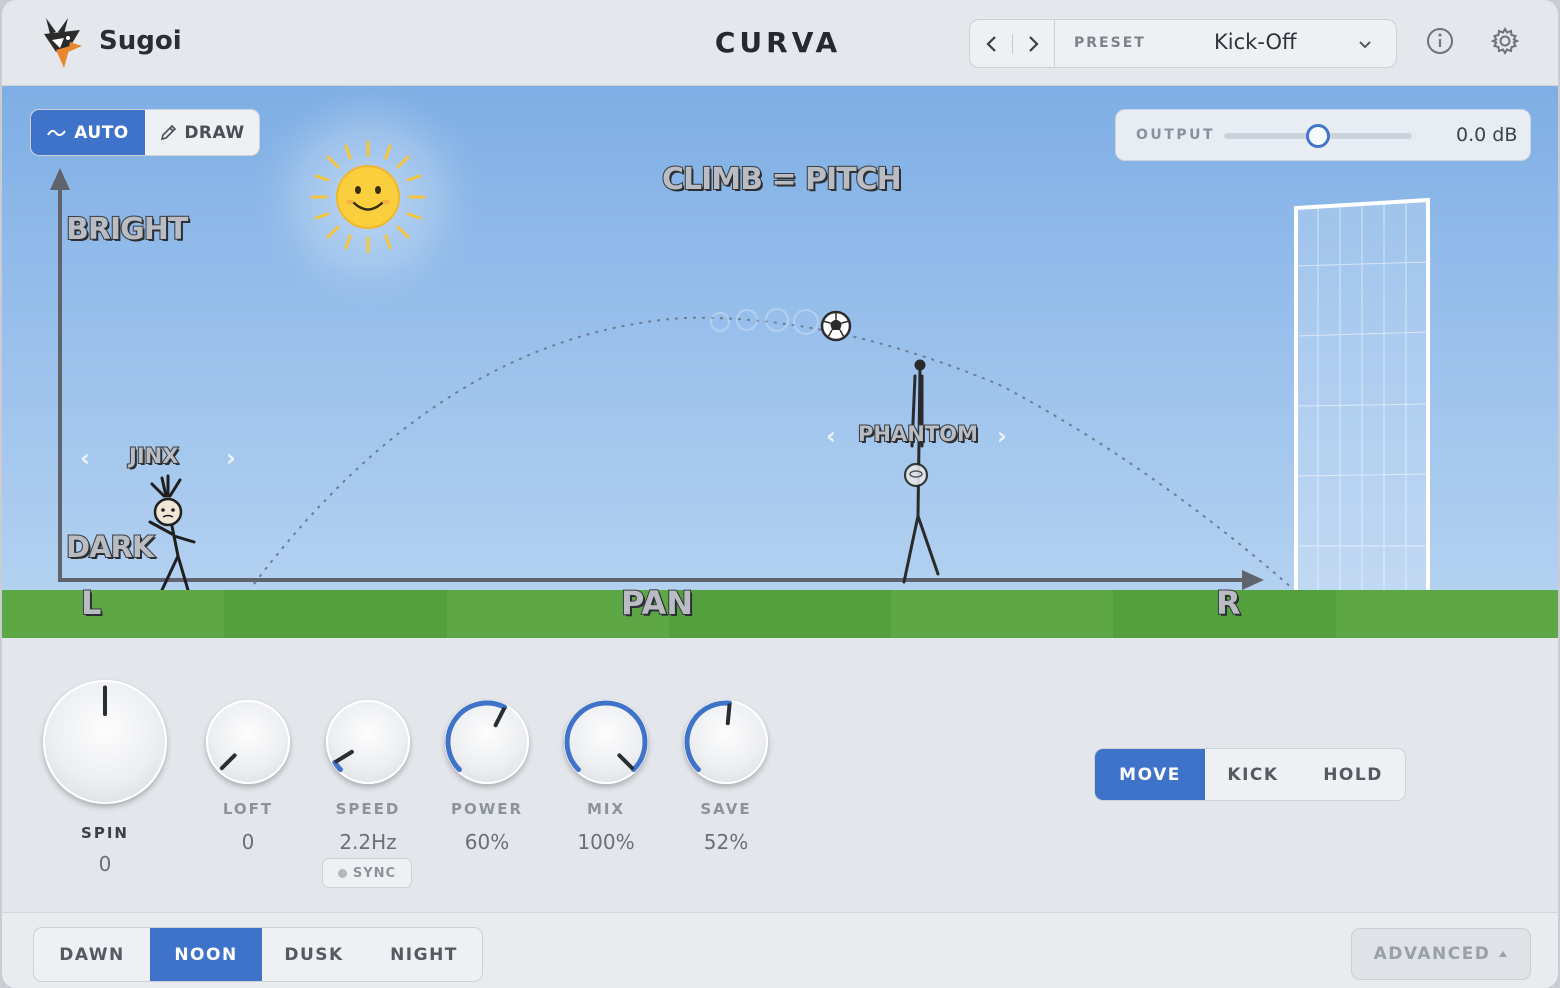 The width and height of the screenshot is (1560, 988). I want to click on time-of-day-selector: DAWN NOON DUSK NIGHT, so click(258, 954).